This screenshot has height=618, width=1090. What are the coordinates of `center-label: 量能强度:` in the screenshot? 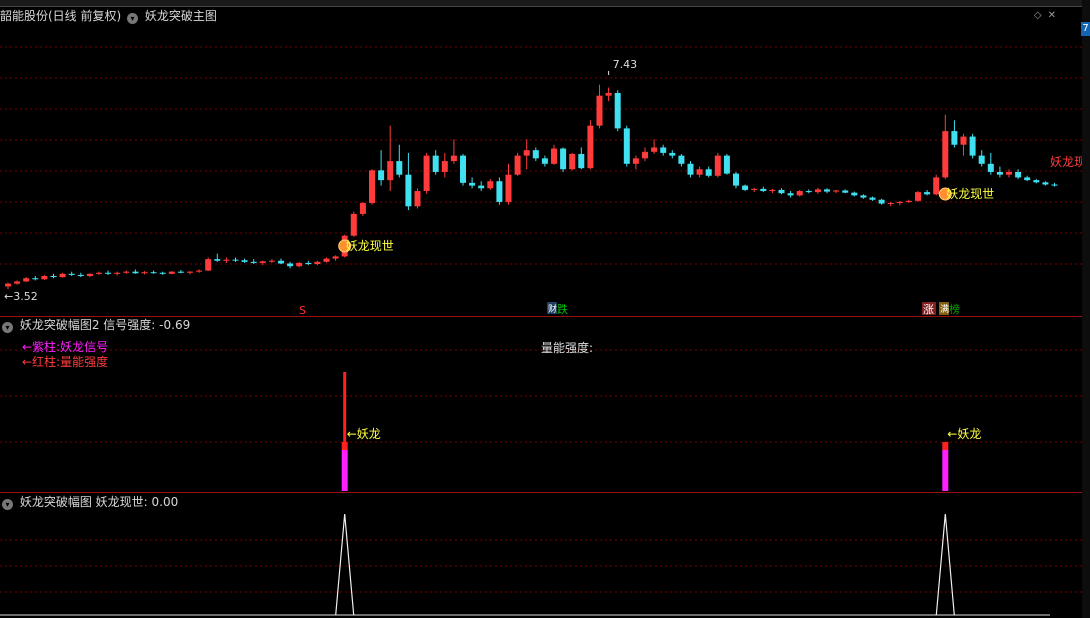 It's located at (567, 347).